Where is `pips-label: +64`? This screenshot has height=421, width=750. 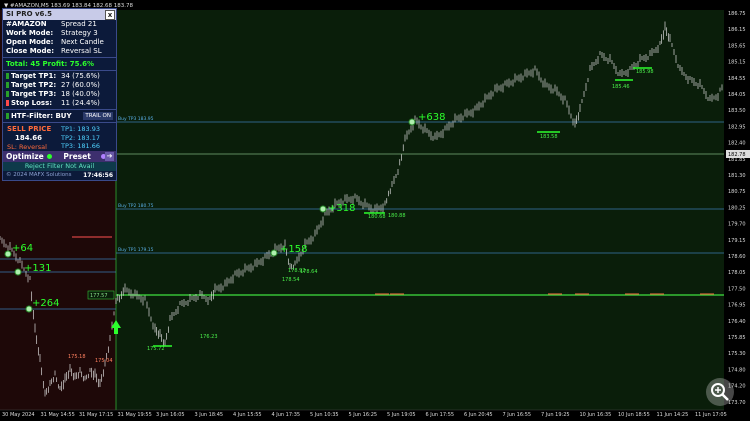
pips-label: +64 is located at coordinates (22, 248).